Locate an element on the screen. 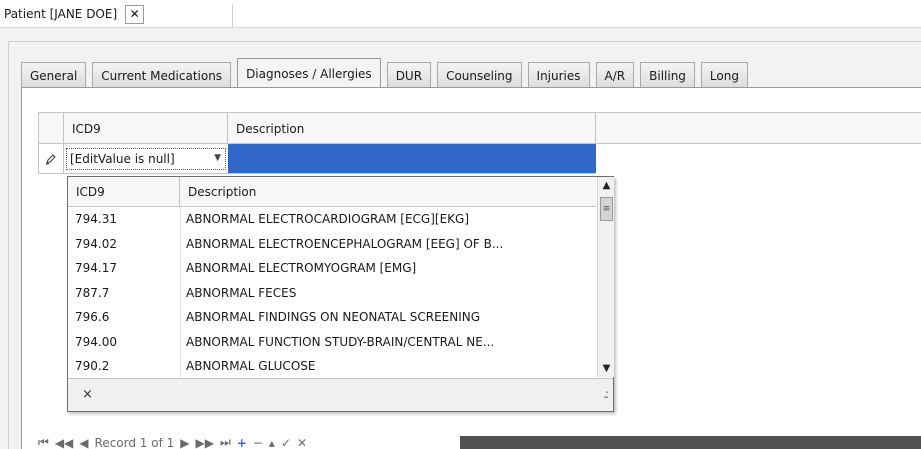 Image resolution: width=921 pixels, height=449 pixels. icd9-lookup-editor: [EditValue is null] ▼ is located at coordinates (146, 159).